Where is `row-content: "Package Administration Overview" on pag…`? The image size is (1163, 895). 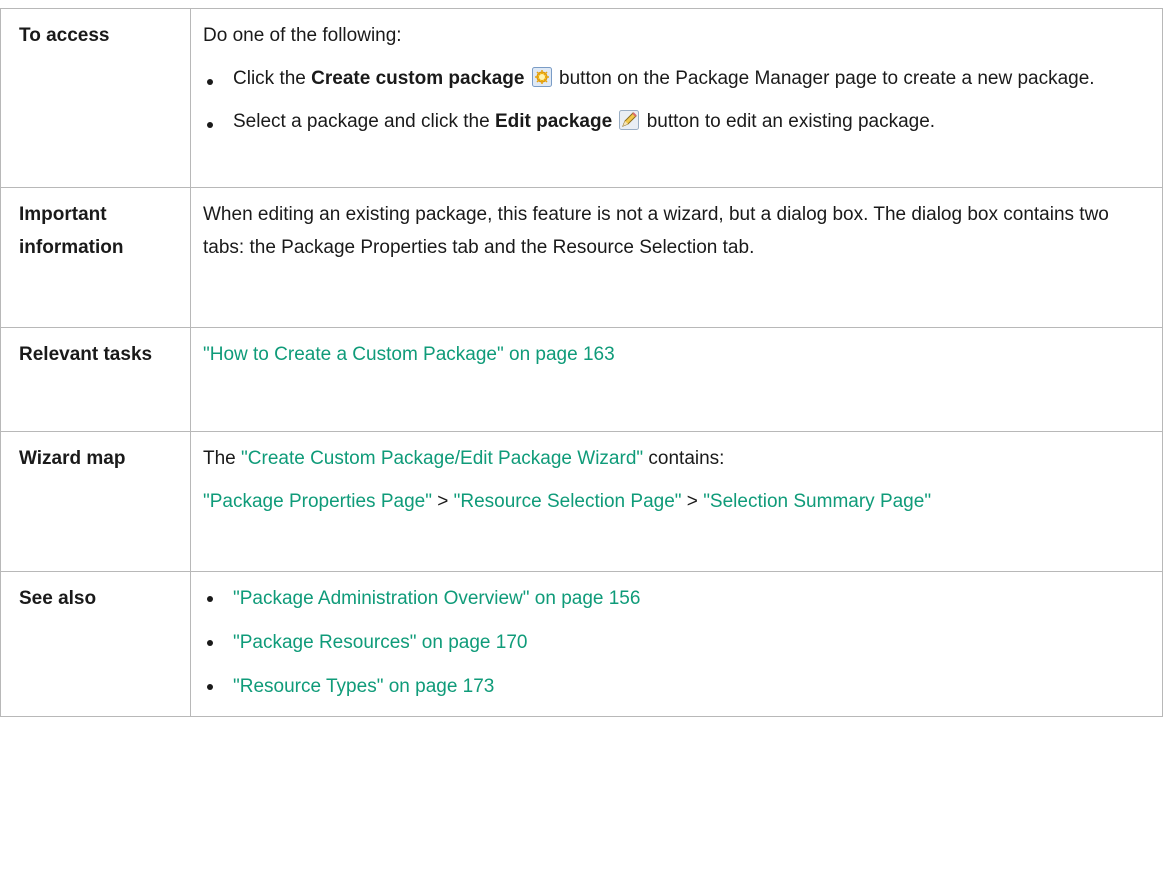
row-content: "Package Administration Overview" on pag… is located at coordinates (676, 644).